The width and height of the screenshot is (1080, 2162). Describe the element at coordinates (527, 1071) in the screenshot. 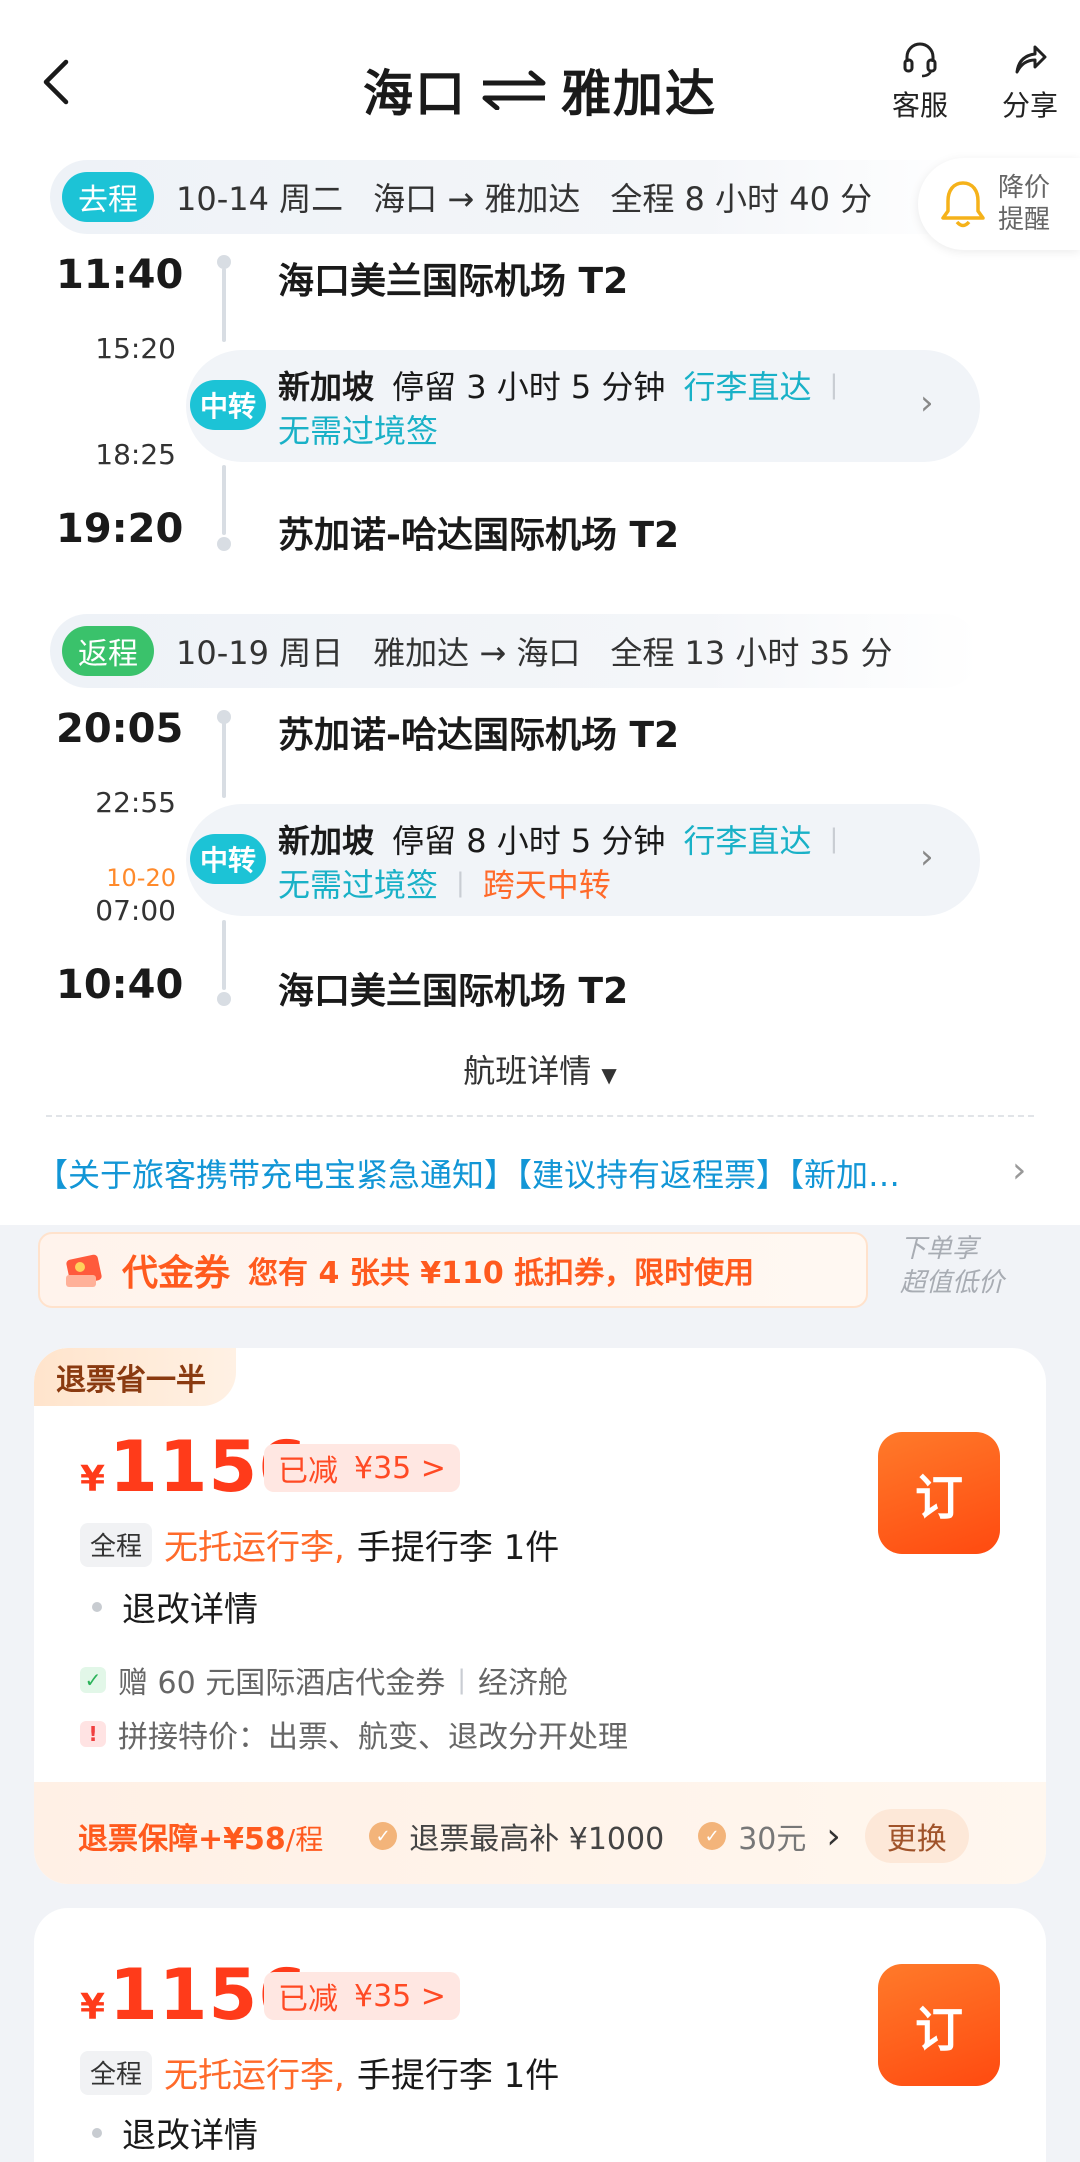

I see `flight-details-label: 航班详情` at that location.